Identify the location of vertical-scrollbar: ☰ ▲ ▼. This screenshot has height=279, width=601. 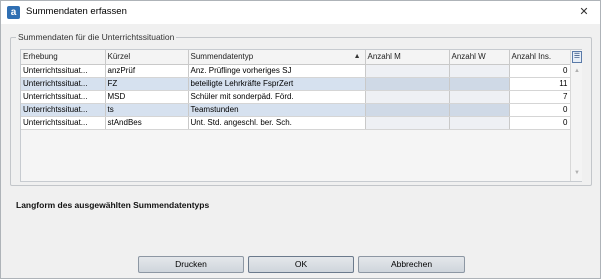
(576, 115).